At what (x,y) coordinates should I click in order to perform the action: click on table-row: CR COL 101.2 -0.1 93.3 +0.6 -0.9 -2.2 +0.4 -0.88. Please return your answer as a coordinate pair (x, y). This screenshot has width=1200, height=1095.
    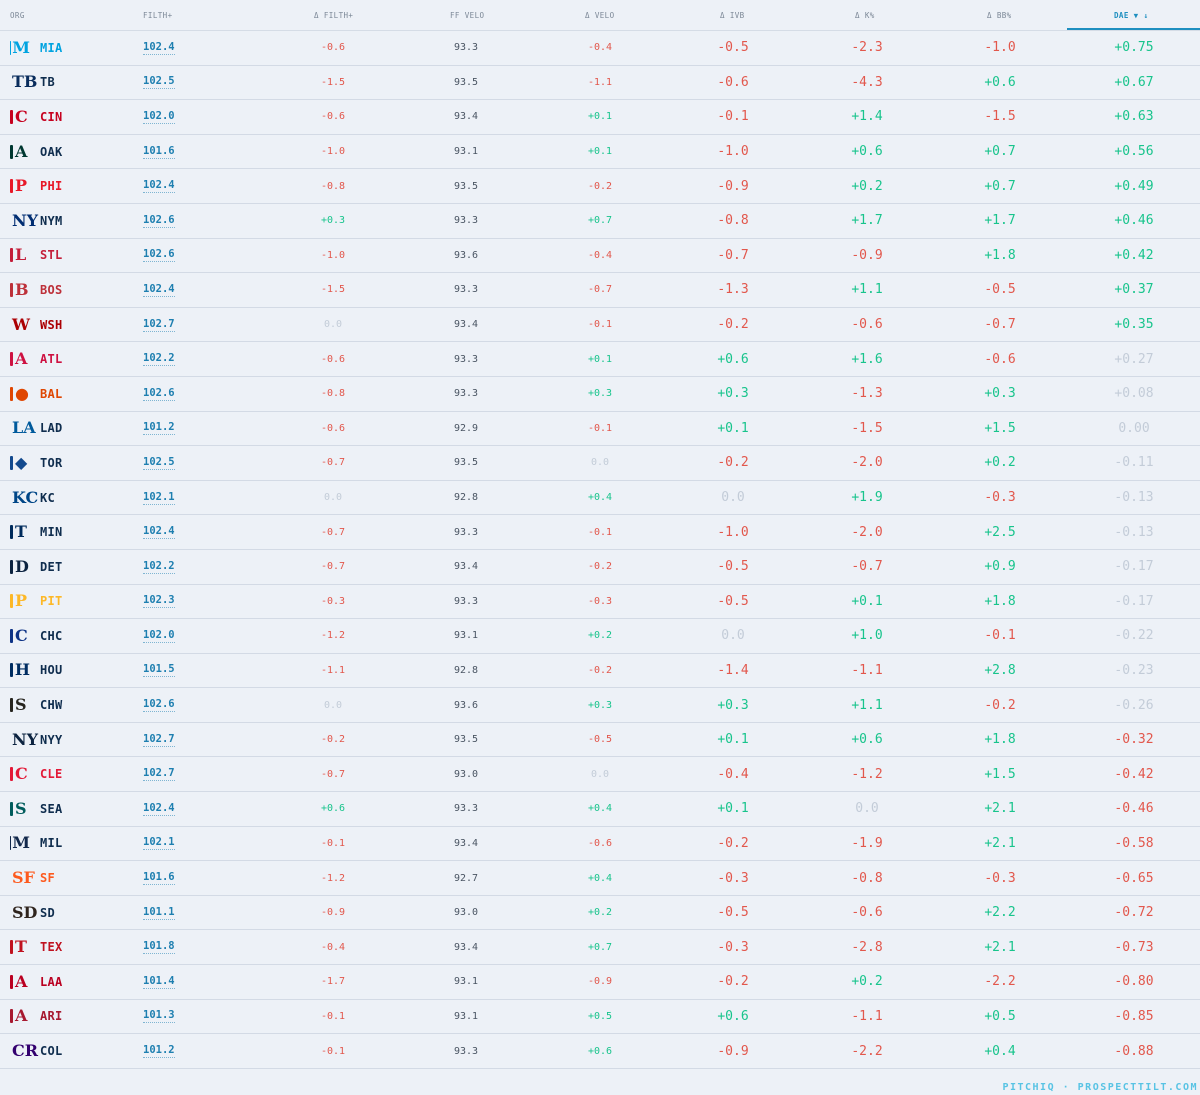
    Looking at the image, I should click on (600, 1051).